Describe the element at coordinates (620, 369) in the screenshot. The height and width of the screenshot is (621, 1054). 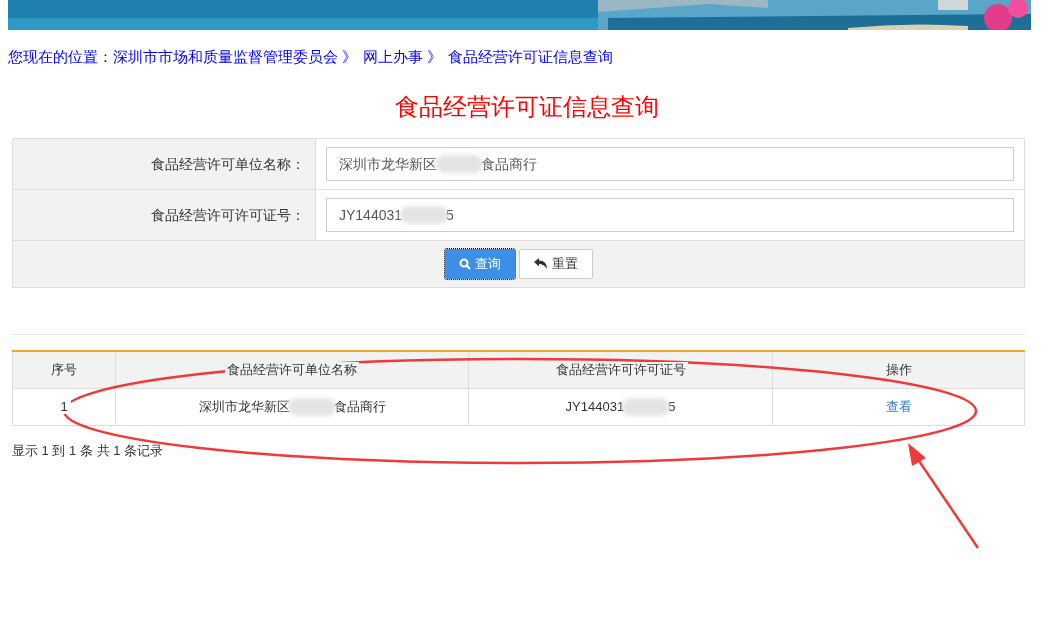
I see `column-header: 食品经营许可许可证号` at that location.